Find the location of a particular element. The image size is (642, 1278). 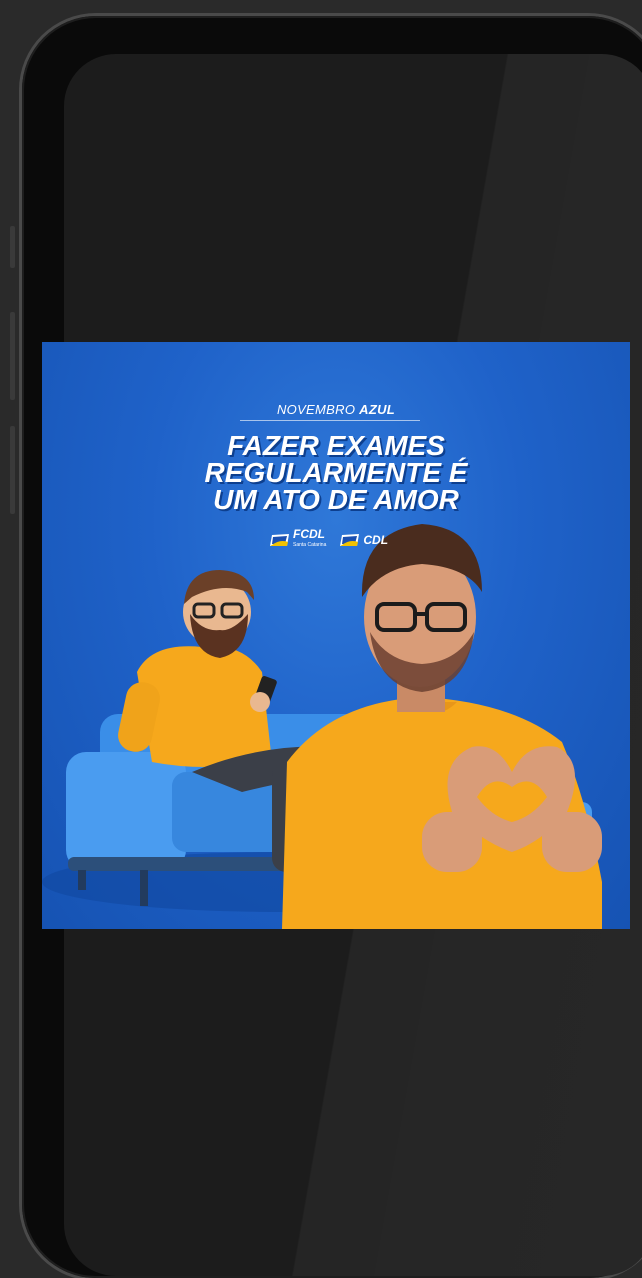

kicker-bold-text: AZUL is located at coordinates (377, 409).